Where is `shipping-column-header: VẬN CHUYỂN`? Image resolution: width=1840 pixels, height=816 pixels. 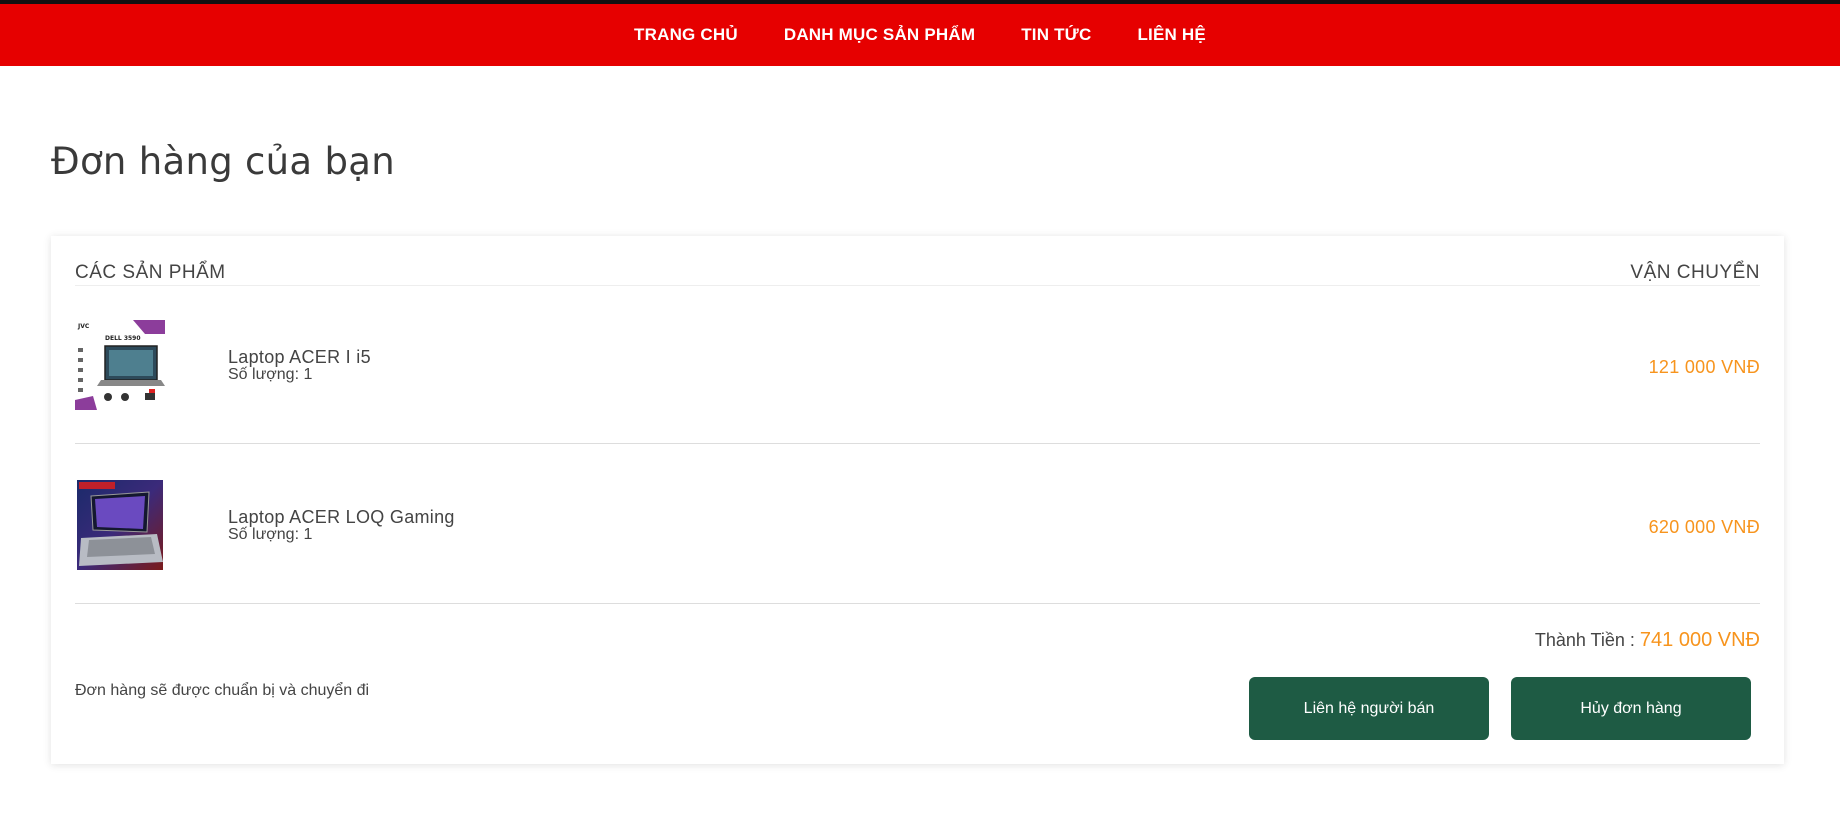 shipping-column-header: VẬN CHUYỂN is located at coordinates (1695, 272).